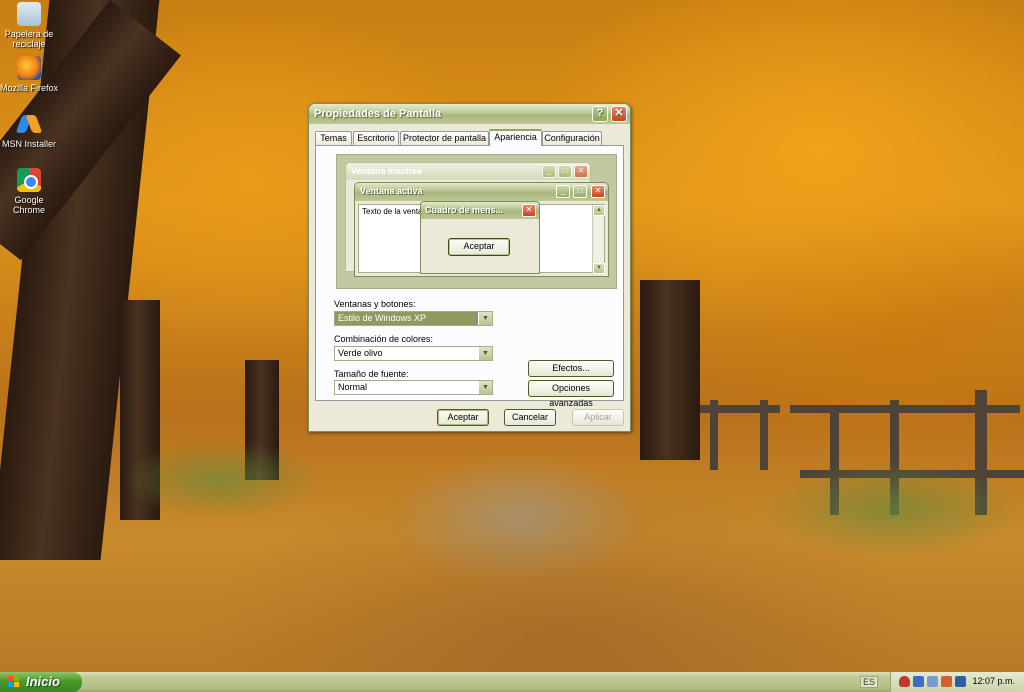 The width and height of the screenshot is (1024, 692). I want to click on windows-buttons-value: Estilo de Windows XP, so click(382, 318).